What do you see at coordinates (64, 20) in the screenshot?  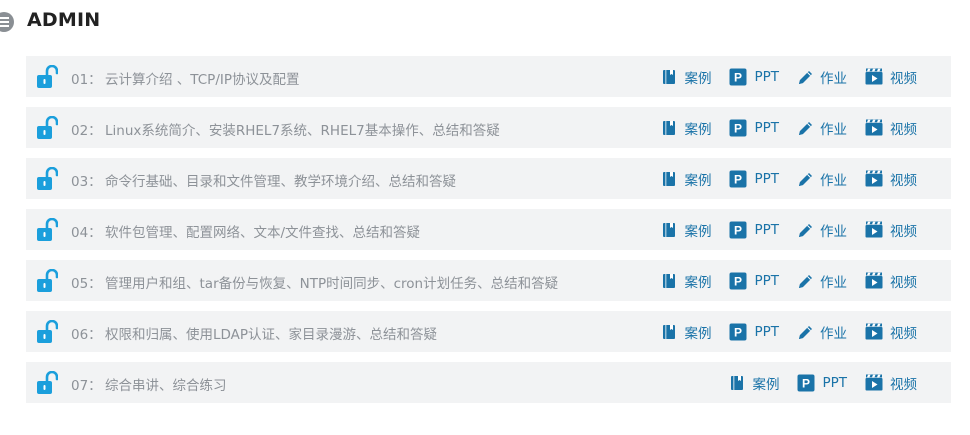 I see `section-title: ADMIN` at bounding box center [64, 20].